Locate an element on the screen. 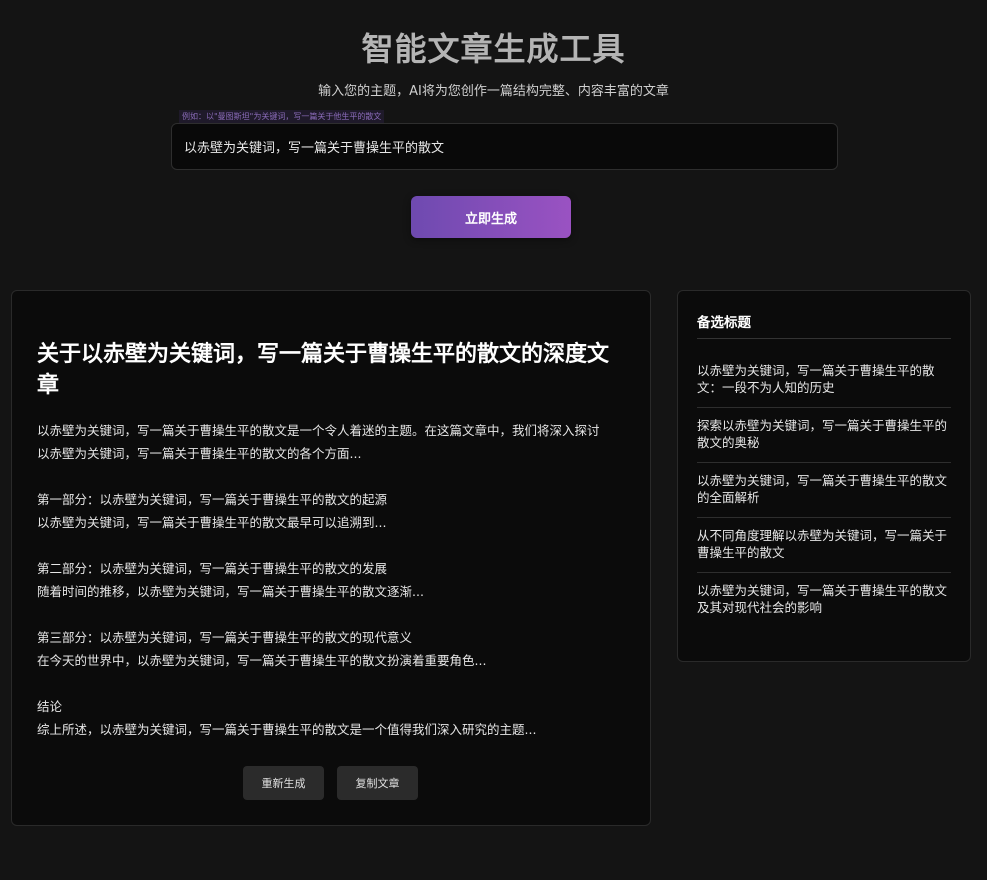 This screenshot has width=987, height=880. page-title: 智能文章生成工具 is located at coordinates (493, 49).